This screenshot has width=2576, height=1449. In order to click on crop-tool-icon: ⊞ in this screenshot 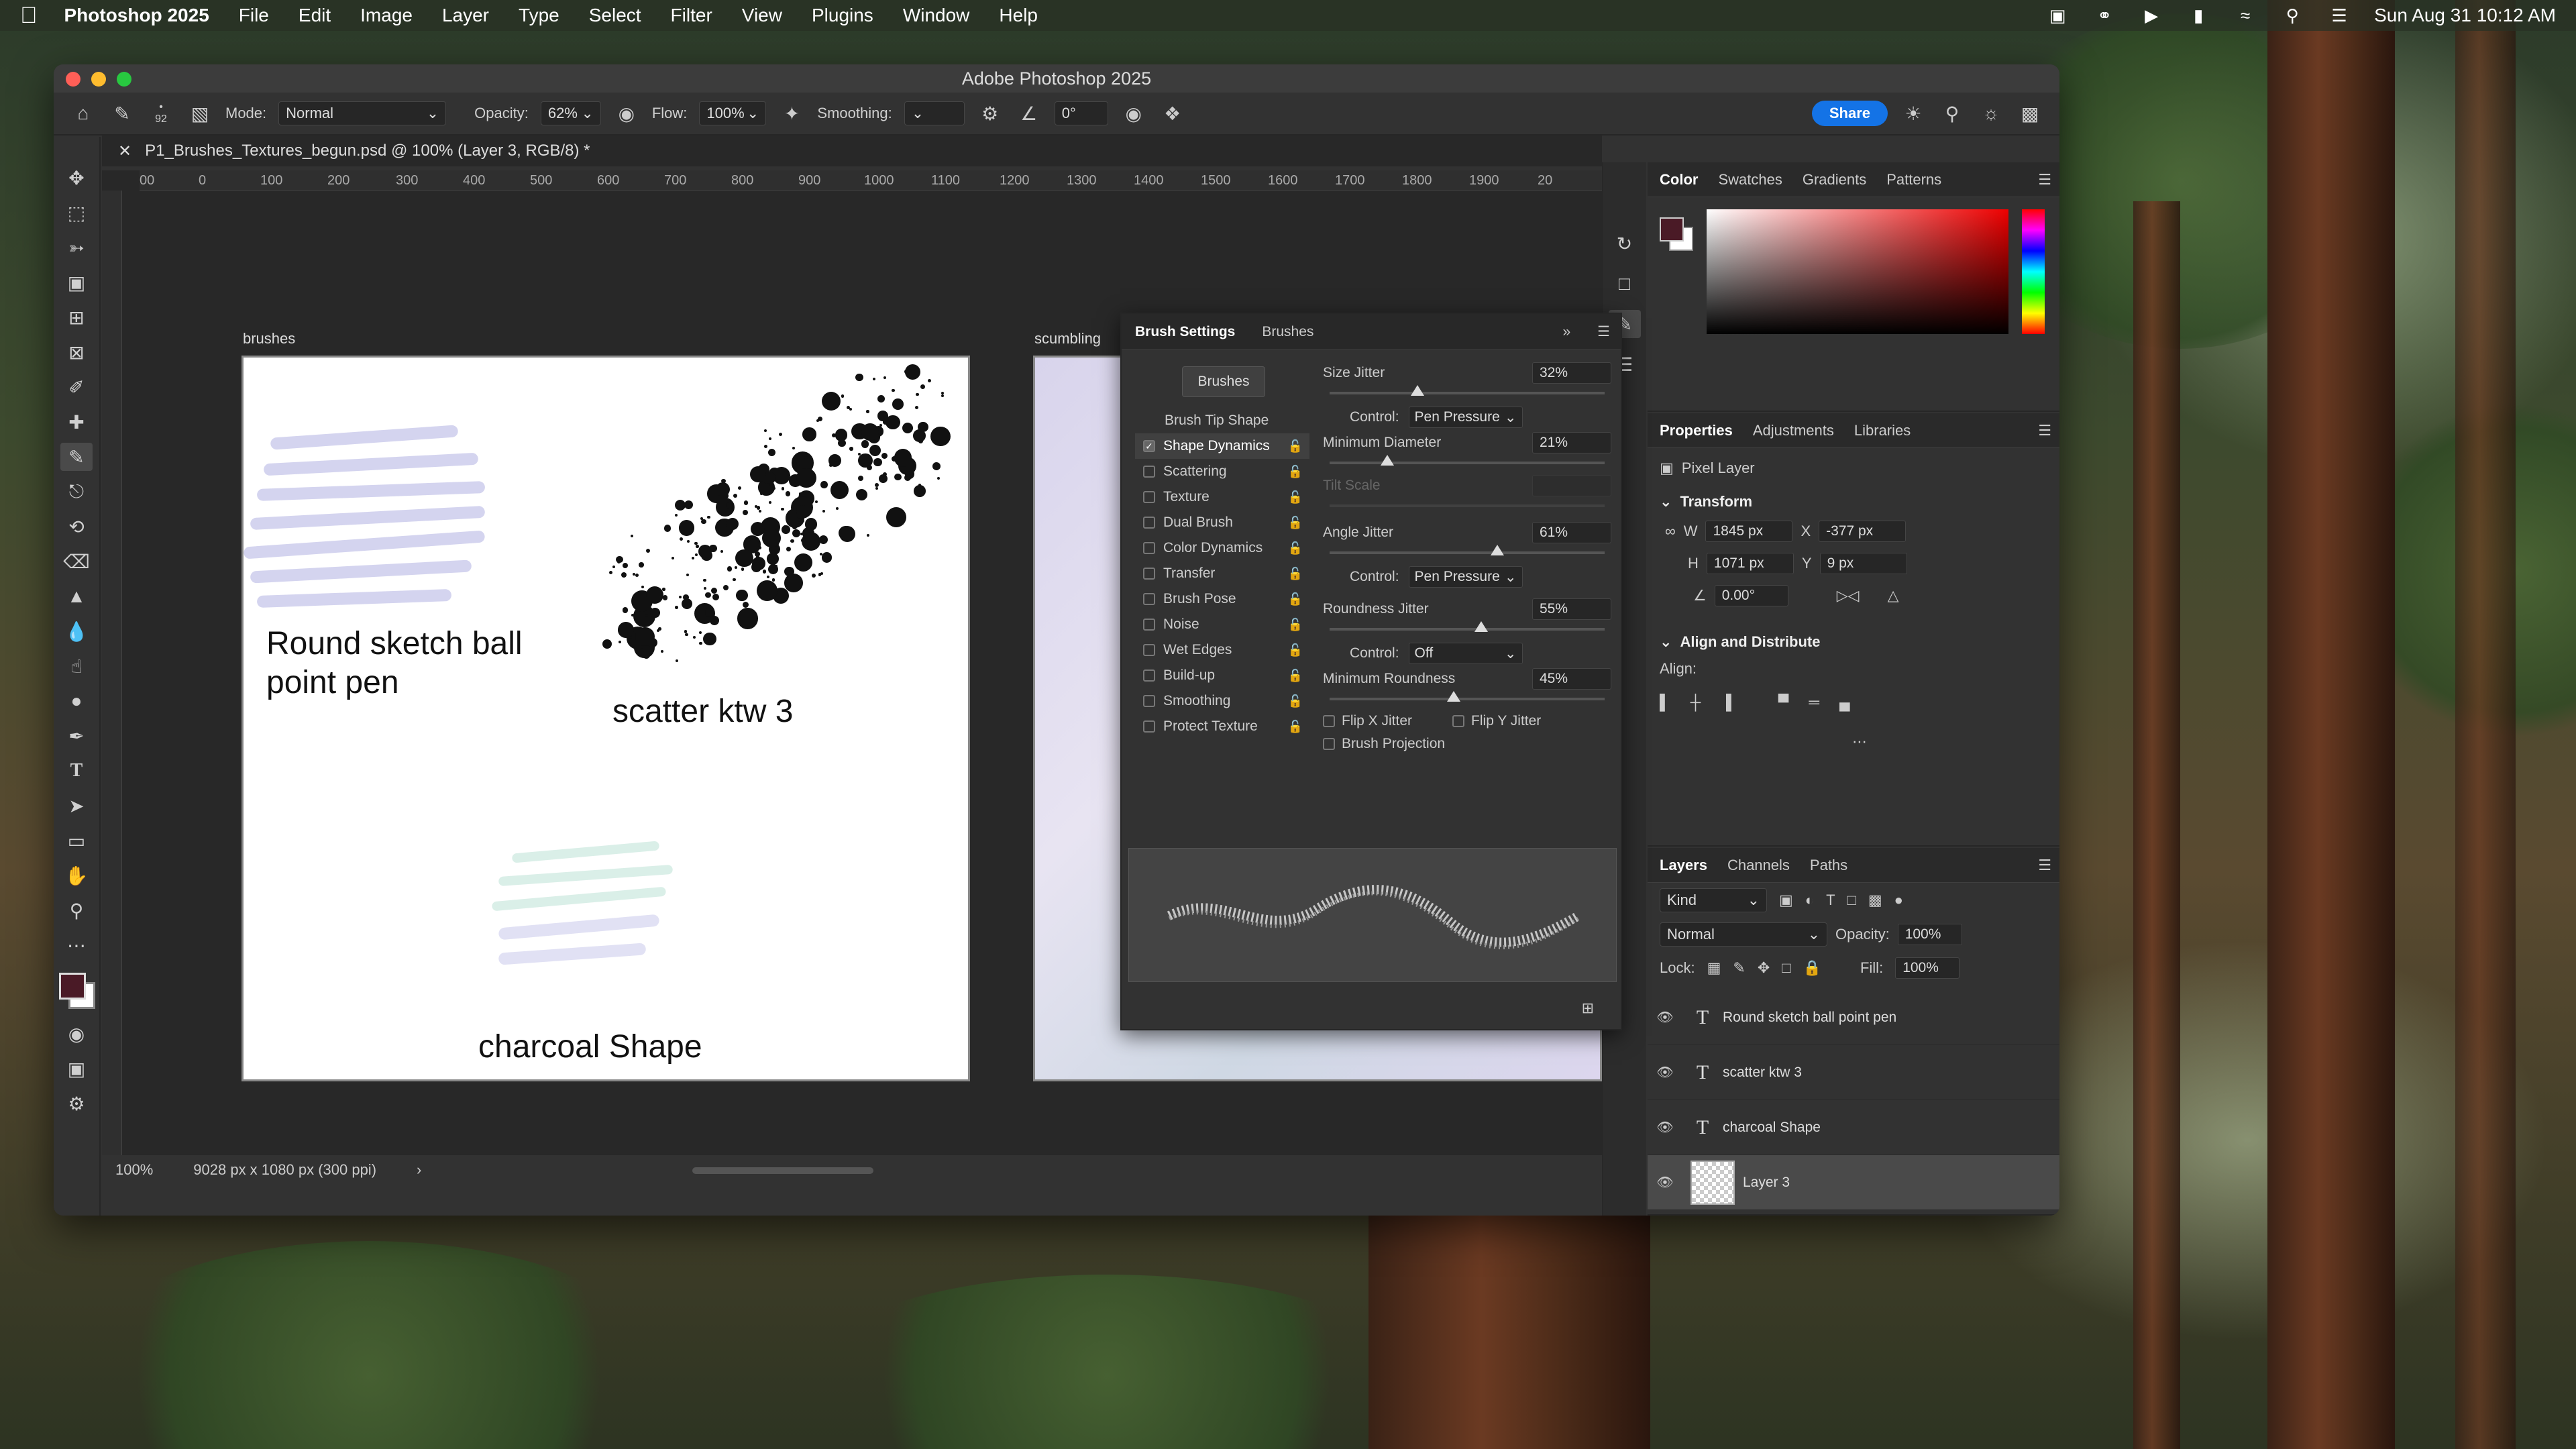, I will do `click(76, 317)`.